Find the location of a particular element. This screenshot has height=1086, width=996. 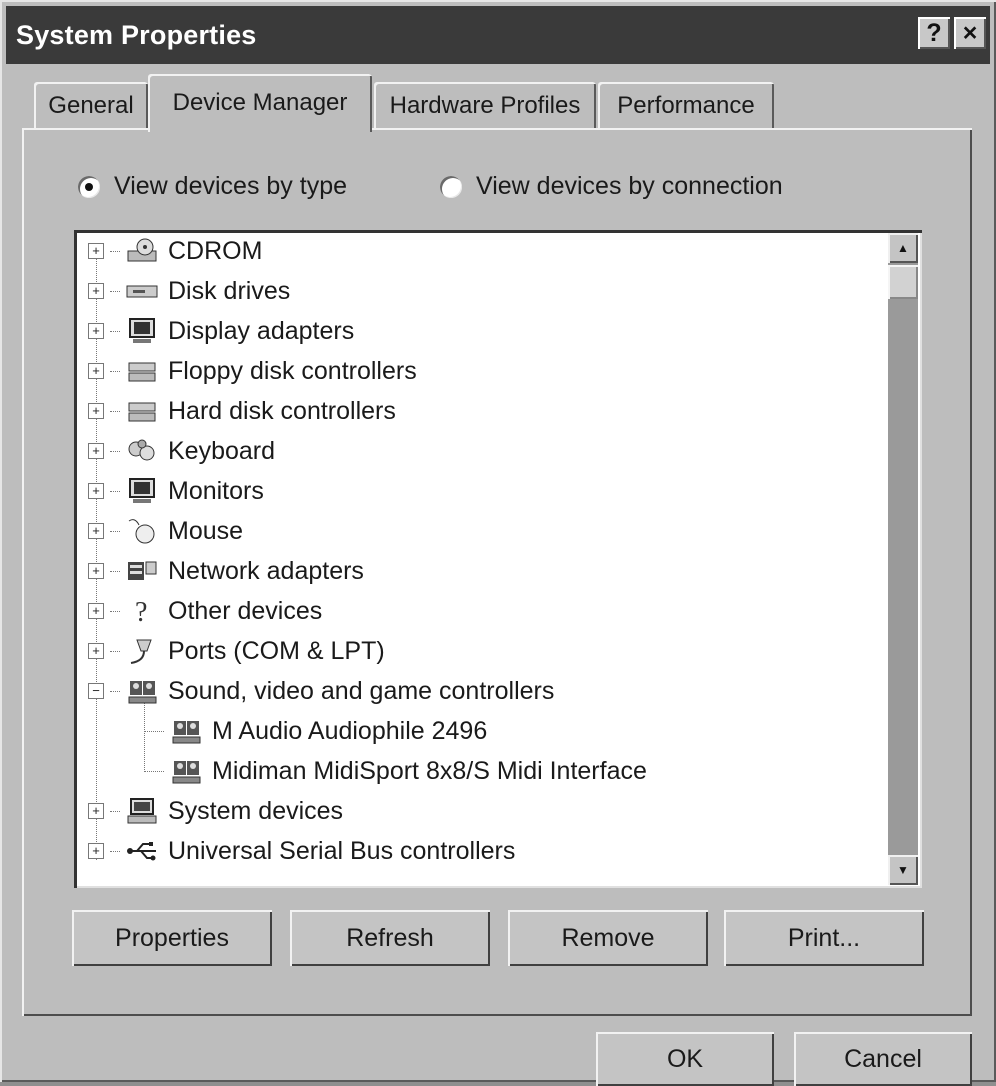

tab-hardware-profiles: Hardware Profiles is located at coordinates (485, 106).